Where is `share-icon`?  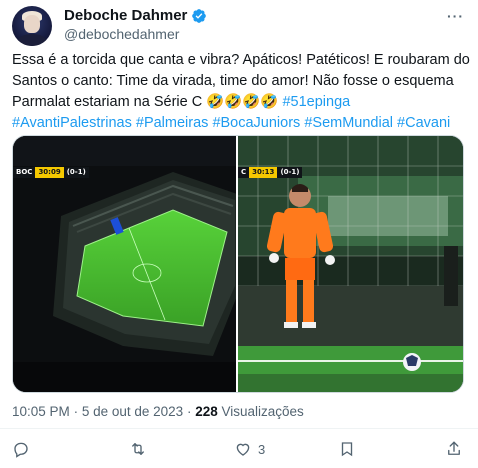 share-icon is located at coordinates (454, 448).